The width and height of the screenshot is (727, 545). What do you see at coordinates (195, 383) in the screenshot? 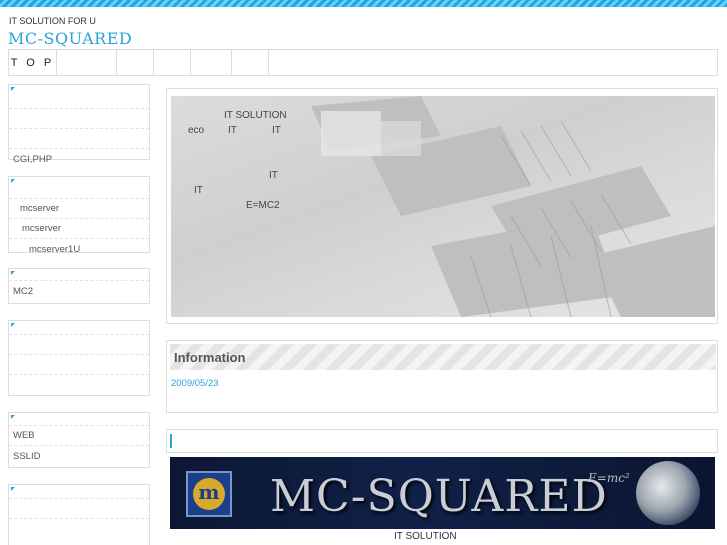
I see `information-date: 2009/05/23` at bounding box center [195, 383].